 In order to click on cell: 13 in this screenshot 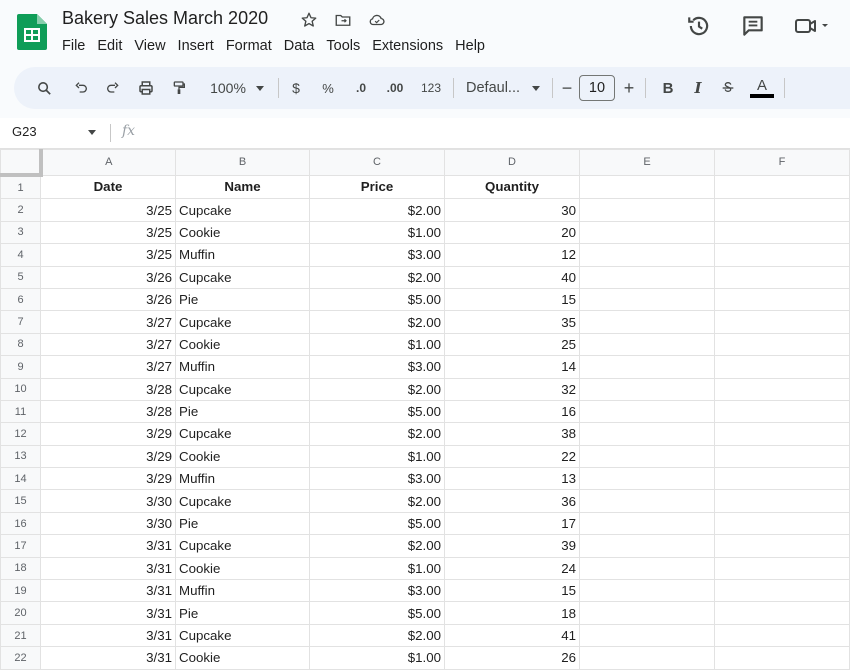, I will do `click(512, 479)`.